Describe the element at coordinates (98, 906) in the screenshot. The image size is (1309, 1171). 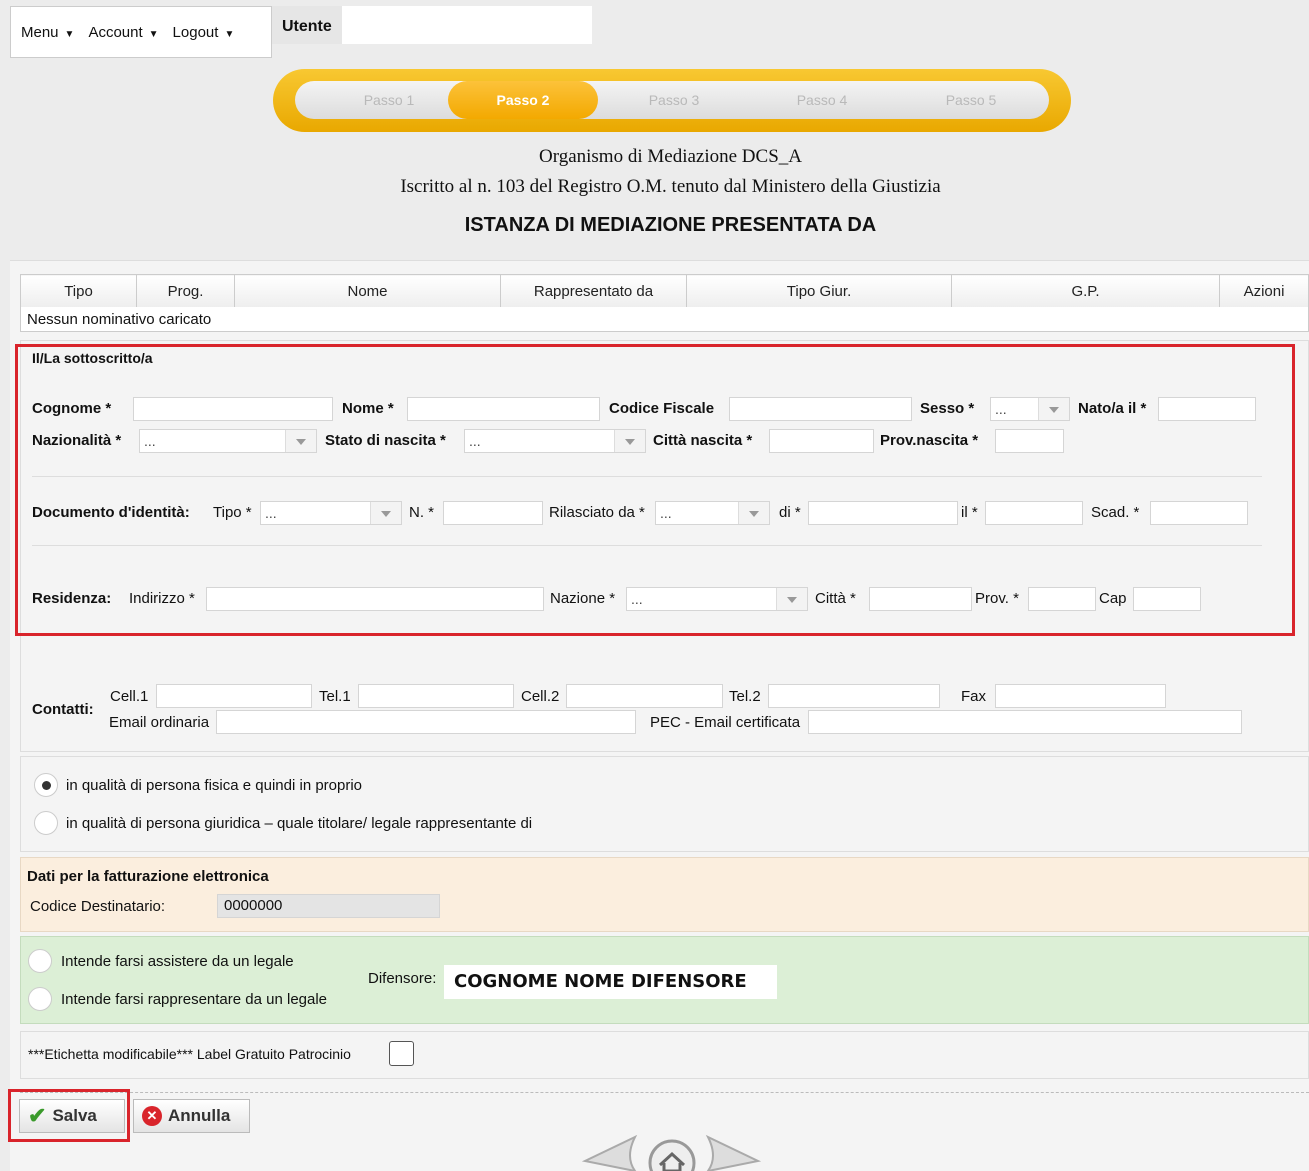
I see `codice-destinatario-label: Codice Destinatario:` at that location.